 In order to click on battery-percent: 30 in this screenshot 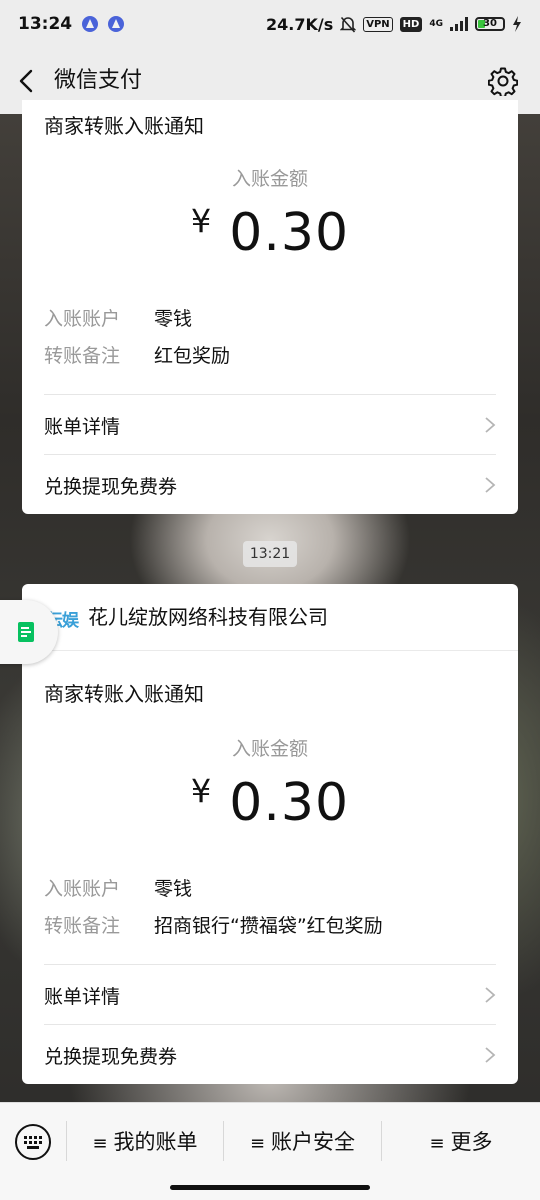, I will do `click(490, 23)`.